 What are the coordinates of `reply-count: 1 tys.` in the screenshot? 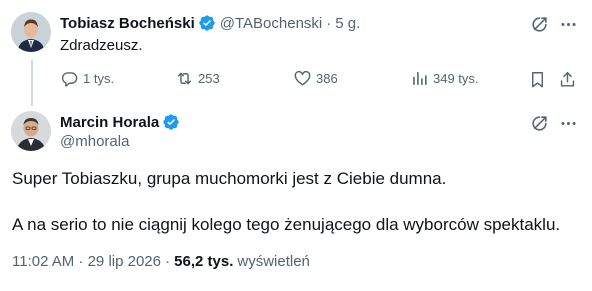 It's located at (99, 78).